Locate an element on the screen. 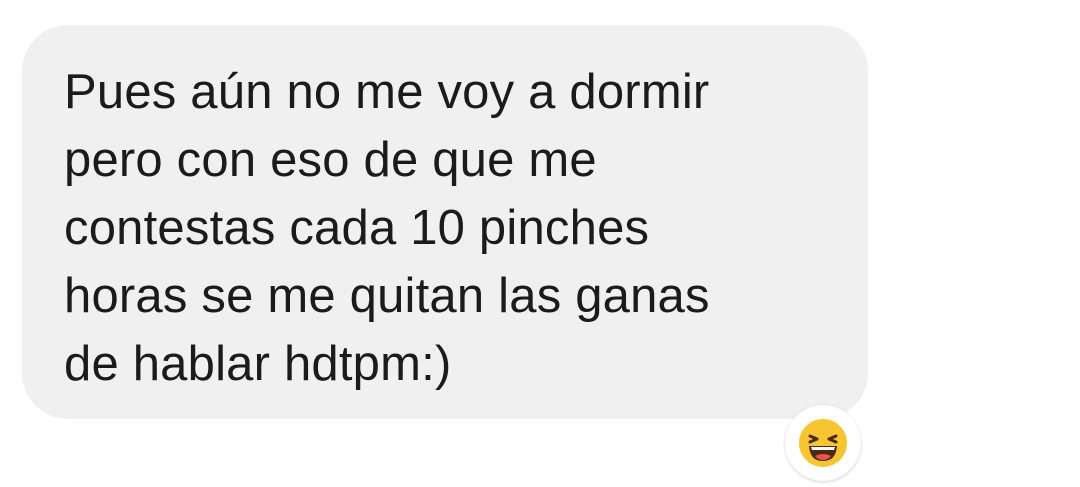 This screenshot has height=487, width=1080. message-line: pero con eso de que me is located at coordinates (330, 160).